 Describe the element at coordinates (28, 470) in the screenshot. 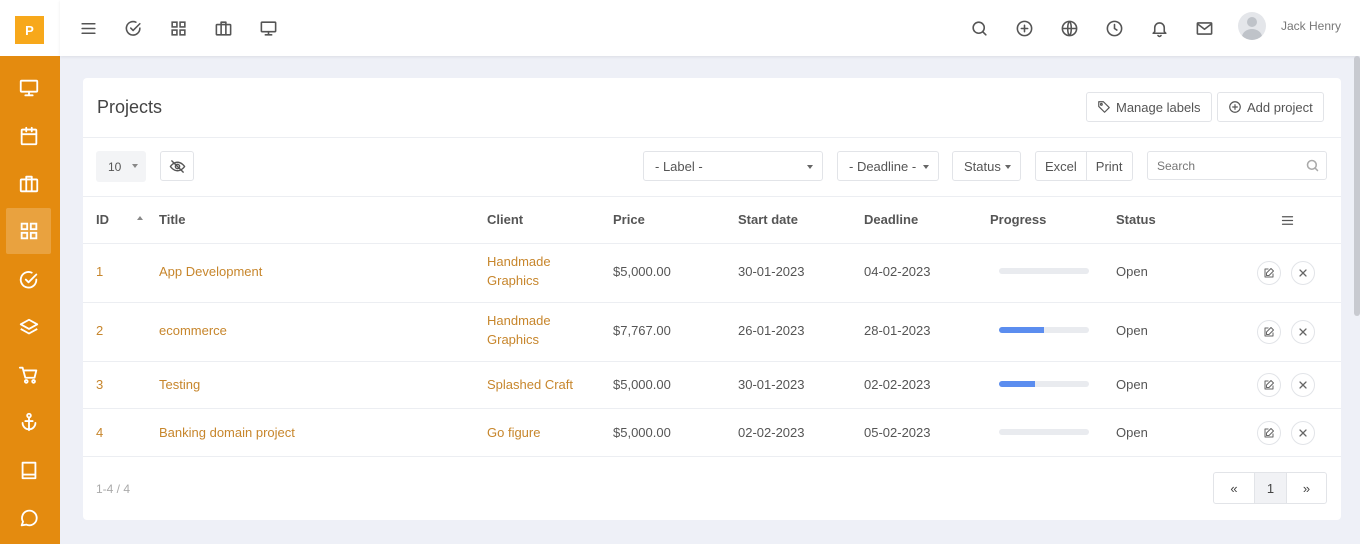

I see `sidebar-item-knowledge` at that location.